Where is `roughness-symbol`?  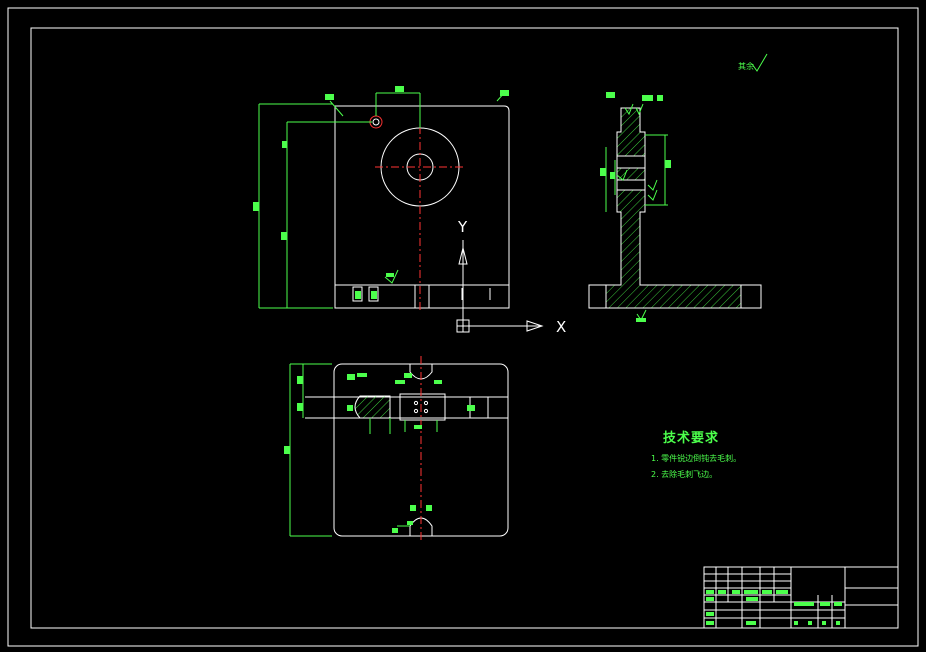
roughness-symbol is located at coordinates (759, 62).